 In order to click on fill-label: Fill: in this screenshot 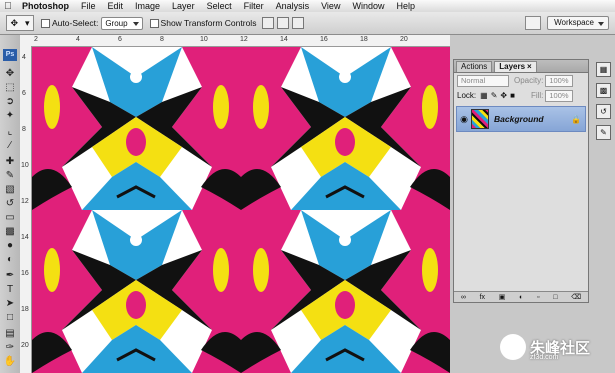, I will do `click(537, 95)`.